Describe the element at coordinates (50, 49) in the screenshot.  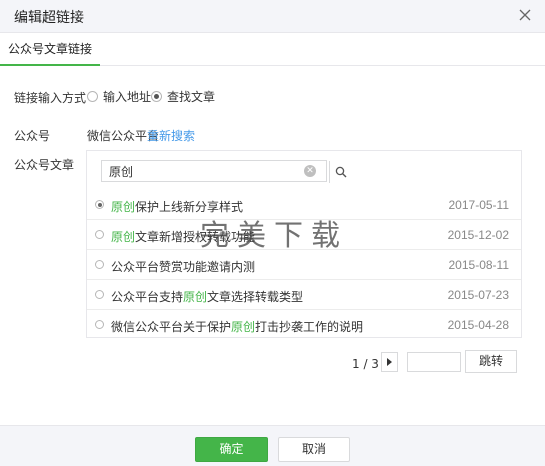
I see `tab-article-link: 公众号文章链接` at that location.